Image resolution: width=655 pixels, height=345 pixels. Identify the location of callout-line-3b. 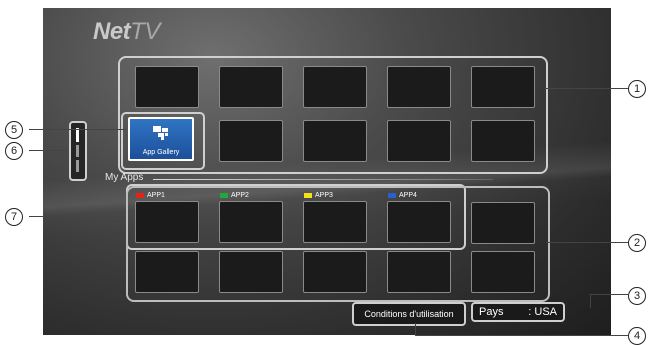
(590, 301).